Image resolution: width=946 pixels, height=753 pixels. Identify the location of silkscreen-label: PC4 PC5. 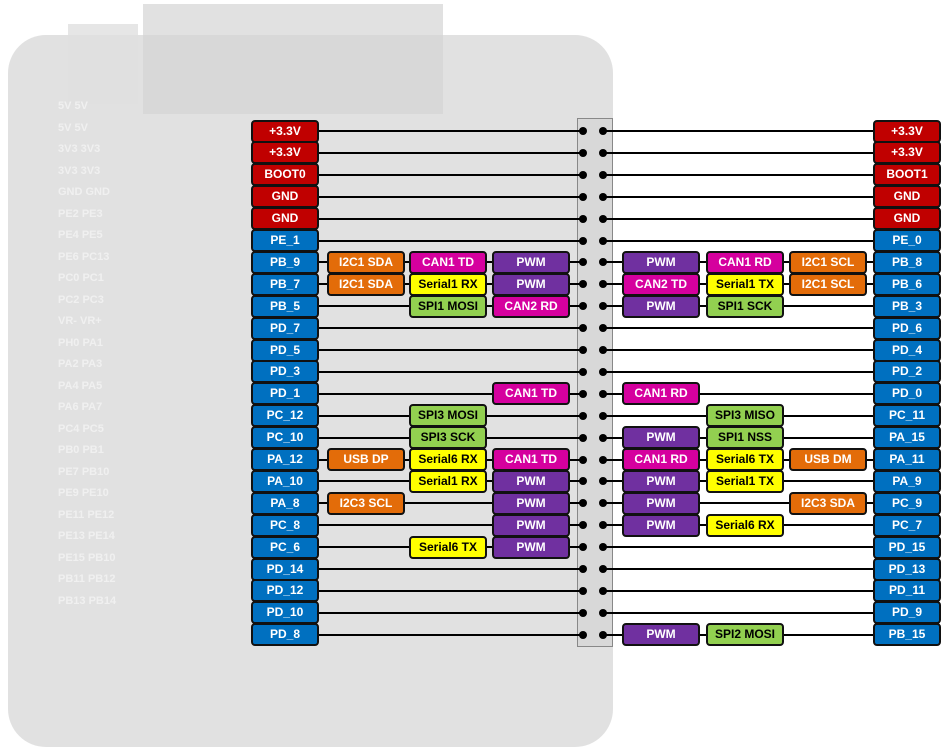
(81, 428).